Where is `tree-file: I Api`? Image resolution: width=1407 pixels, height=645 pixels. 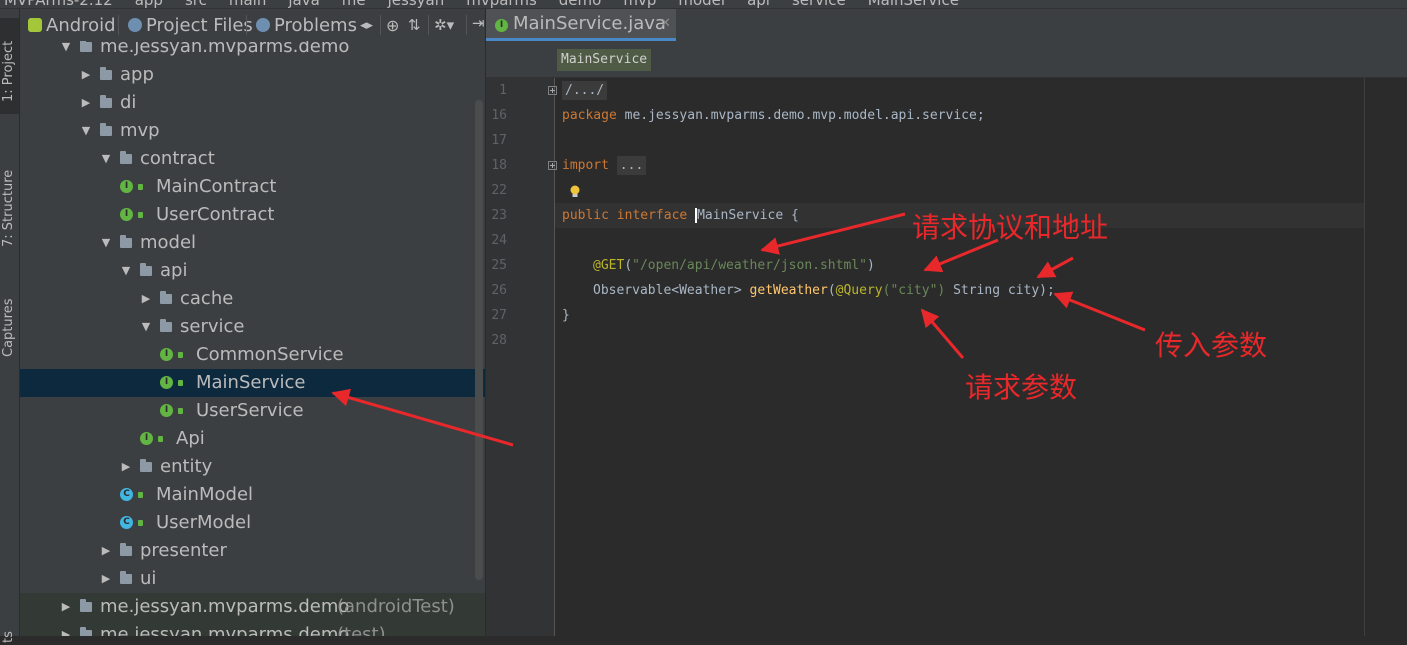
tree-file: I Api is located at coordinates (252, 439).